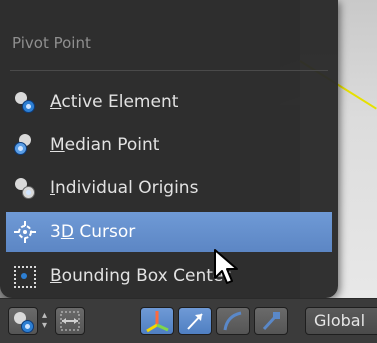  I want to click on manipulator-toggle-button, so click(70, 321).